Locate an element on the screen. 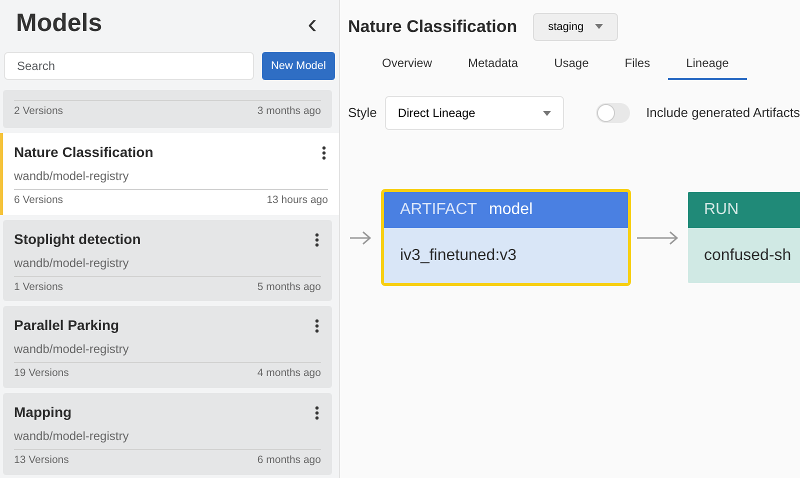 Image resolution: width=800 pixels, height=478 pixels. updated-time: 6 months ago is located at coordinates (289, 460).